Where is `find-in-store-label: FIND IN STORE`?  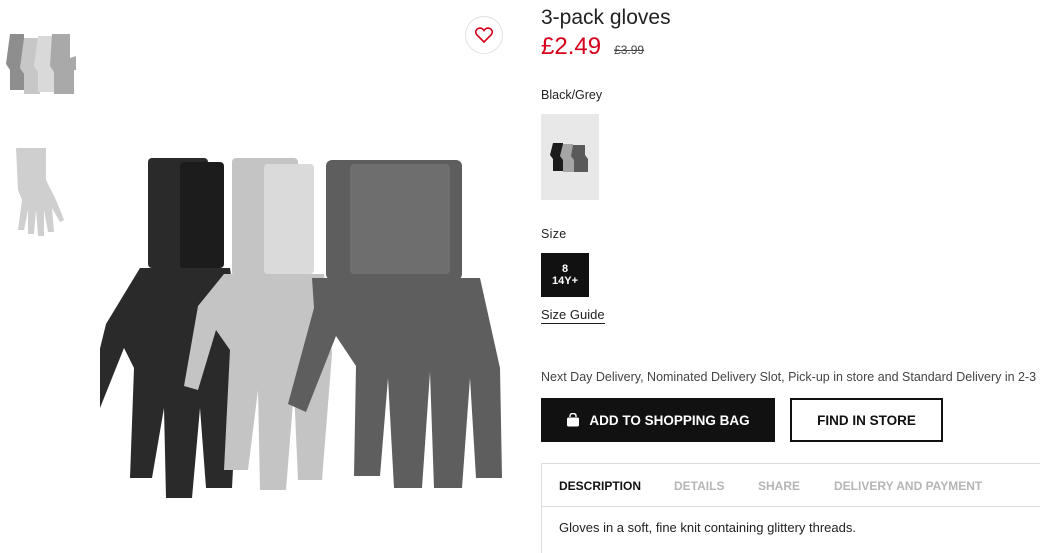
find-in-store-label: FIND IN STORE is located at coordinates (866, 420).